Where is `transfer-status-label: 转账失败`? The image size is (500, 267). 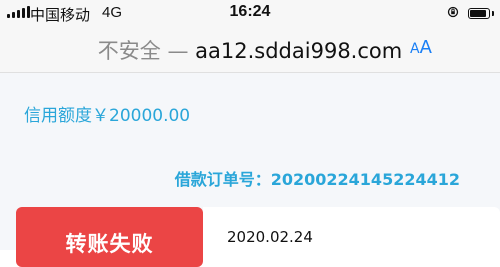 transfer-status-label: 转账失败 is located at coordinates (109, 244).